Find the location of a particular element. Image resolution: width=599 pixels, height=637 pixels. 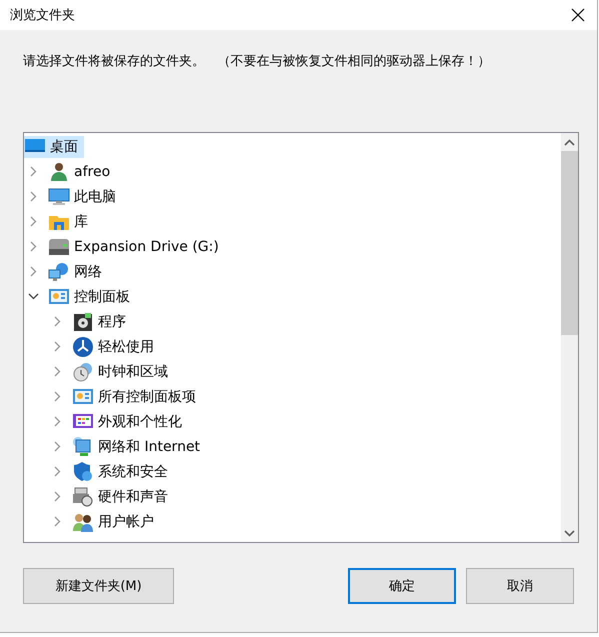

tree-item: Expansion Drive (G:) is located at coordinates (136, 247).